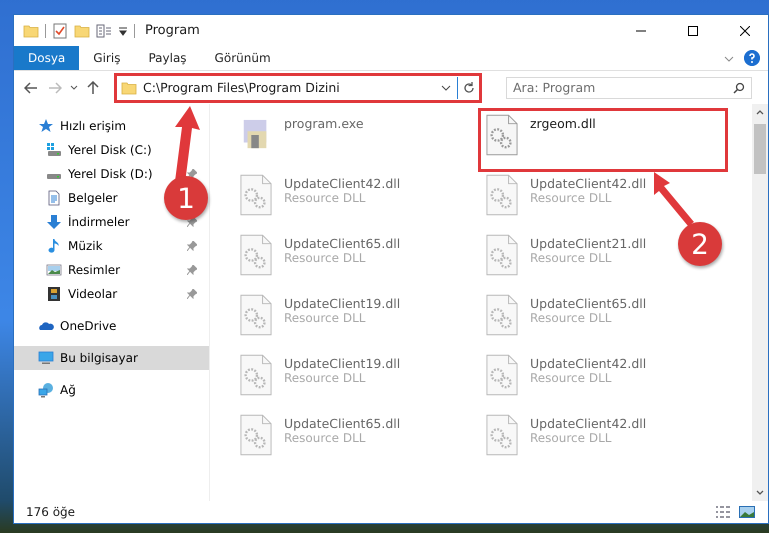 The height and width of the screenshot is (533, 769). Describe the element at coordinates (46, 390) in the screenshot. I see `network-icon` at that location.